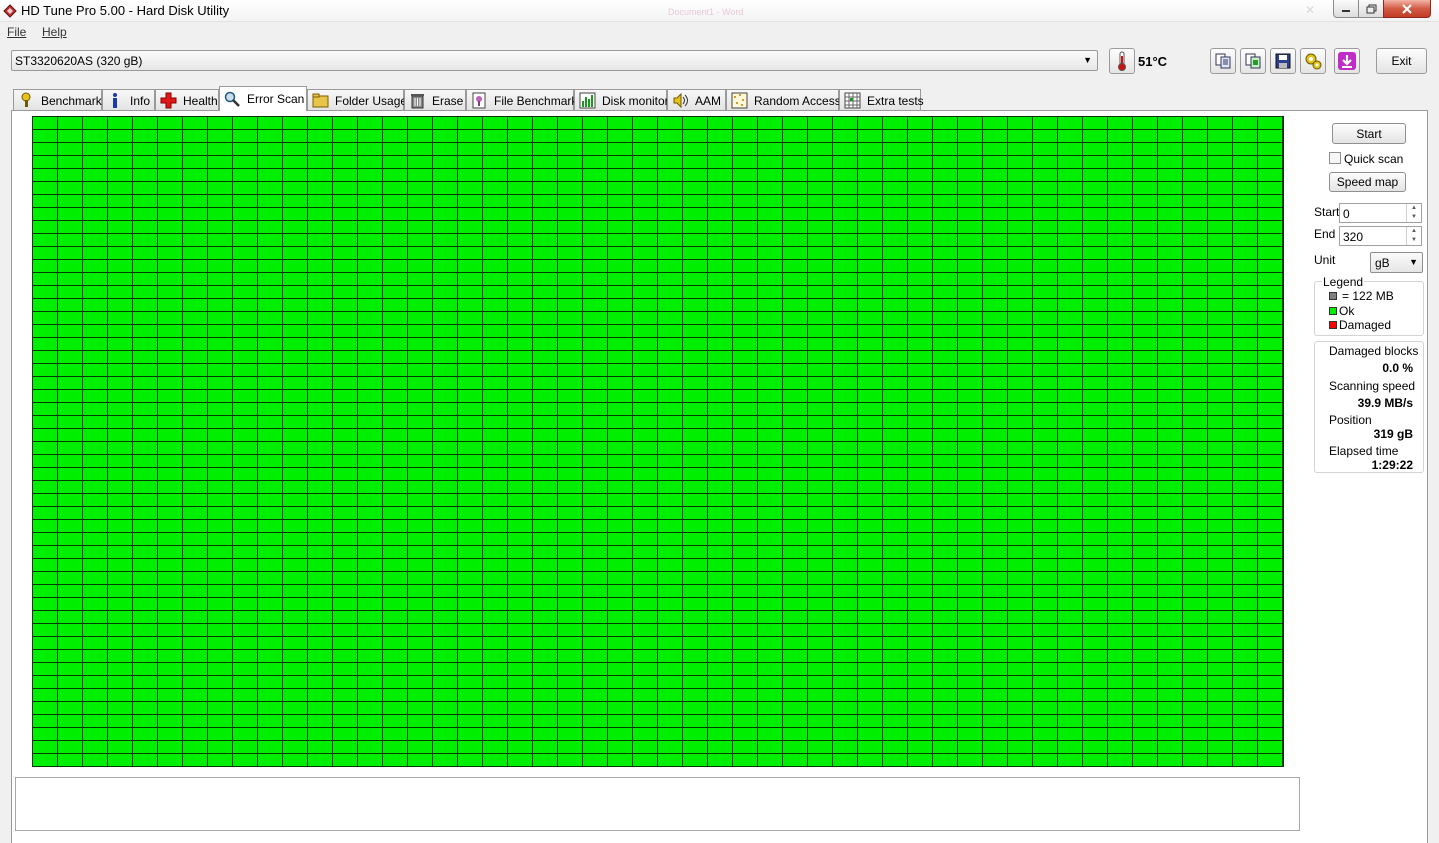  Describe the element at coordinates (1393, 434) in the screenshot. I see `position-value: 319 gB` at that location.